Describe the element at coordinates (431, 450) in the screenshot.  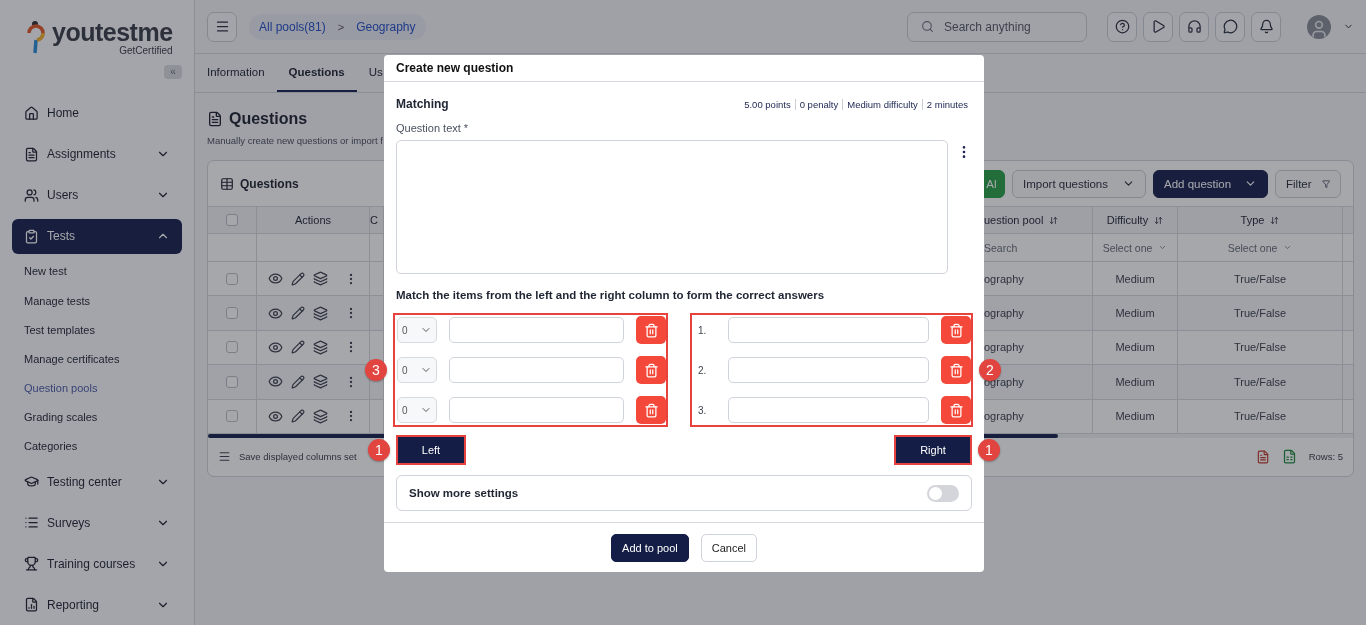
I see `add-left-button: Left` at that location.